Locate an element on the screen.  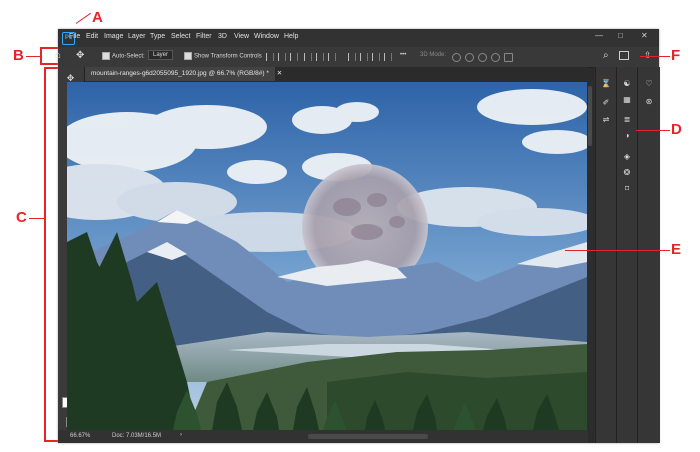
home-icon: ⌂ is located at coordinates (58, 55).